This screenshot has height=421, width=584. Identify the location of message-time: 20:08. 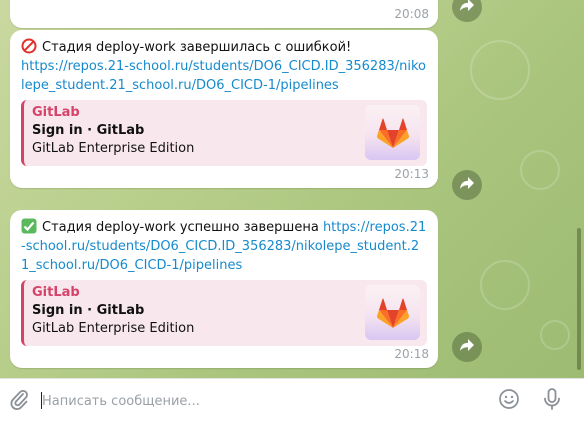
(411, 14).